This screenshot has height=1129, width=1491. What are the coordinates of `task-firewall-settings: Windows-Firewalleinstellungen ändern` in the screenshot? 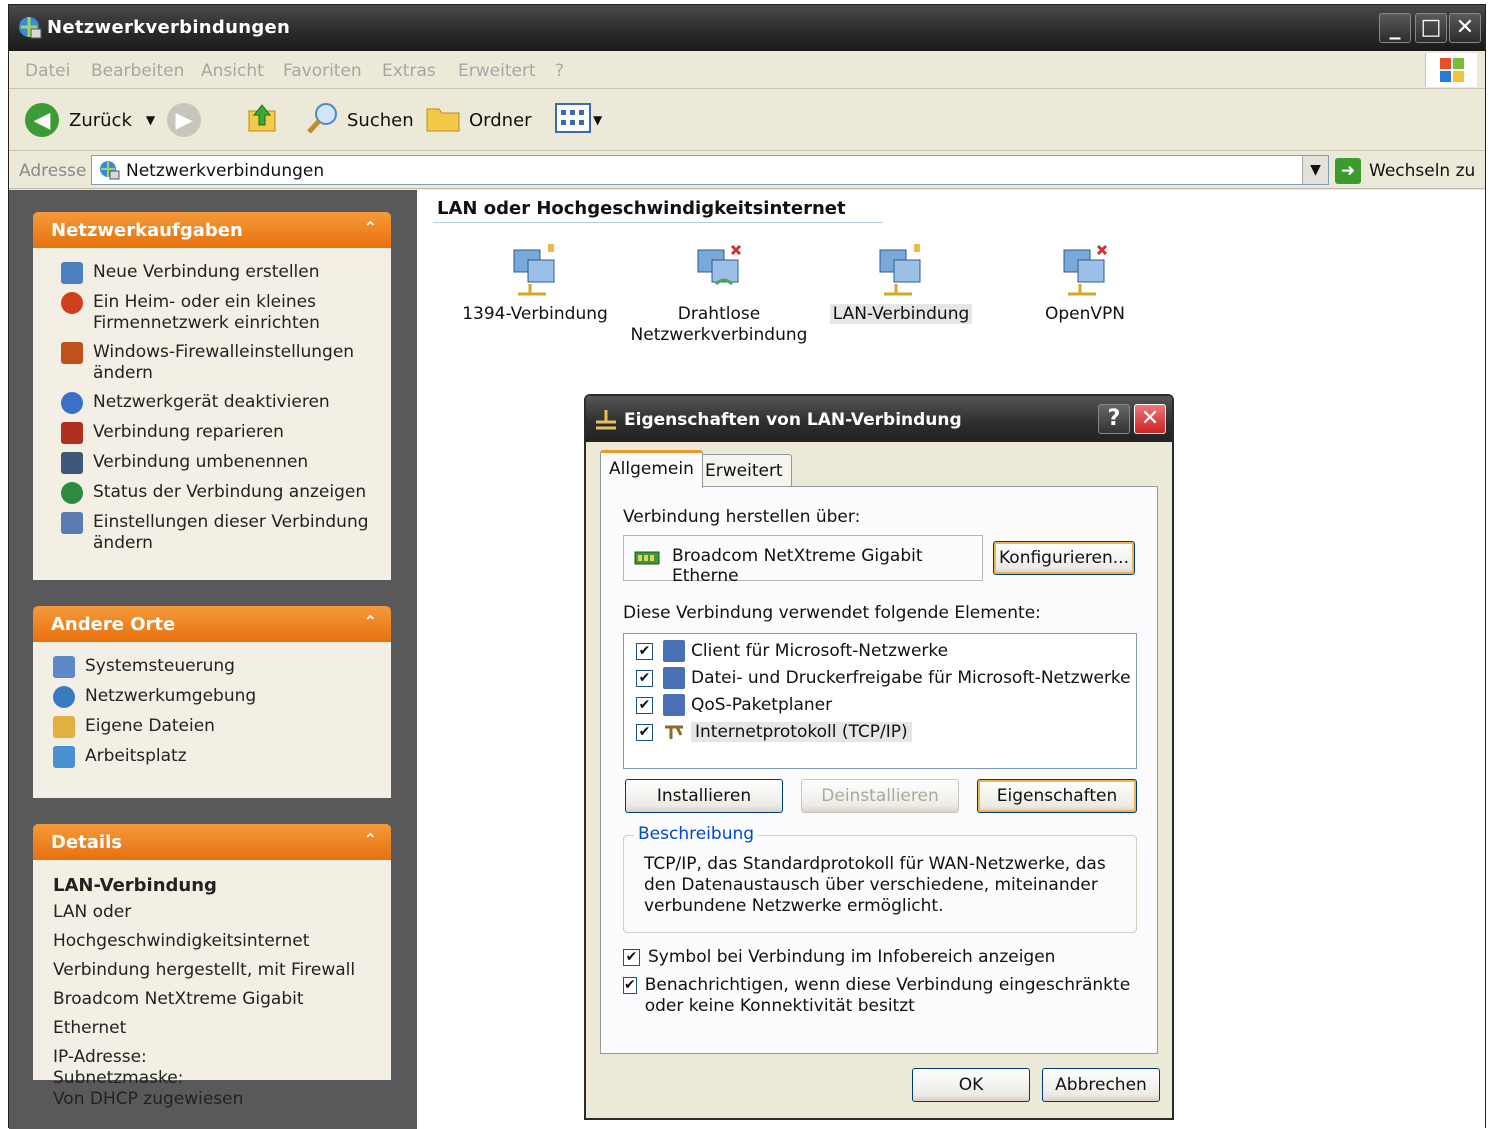 It's located at (220, 363).